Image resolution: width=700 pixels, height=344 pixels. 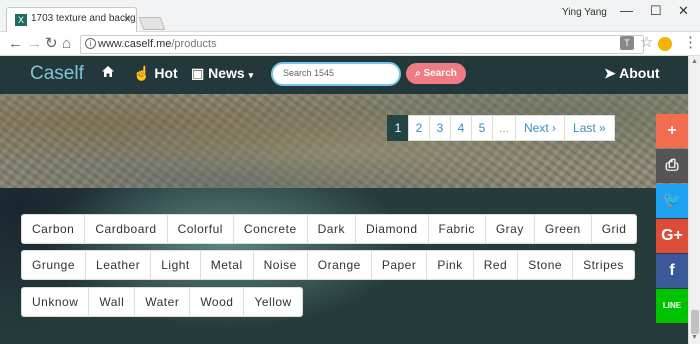 I want to click on bookmark-star-icon: ☆, so click(x=646, y=43).